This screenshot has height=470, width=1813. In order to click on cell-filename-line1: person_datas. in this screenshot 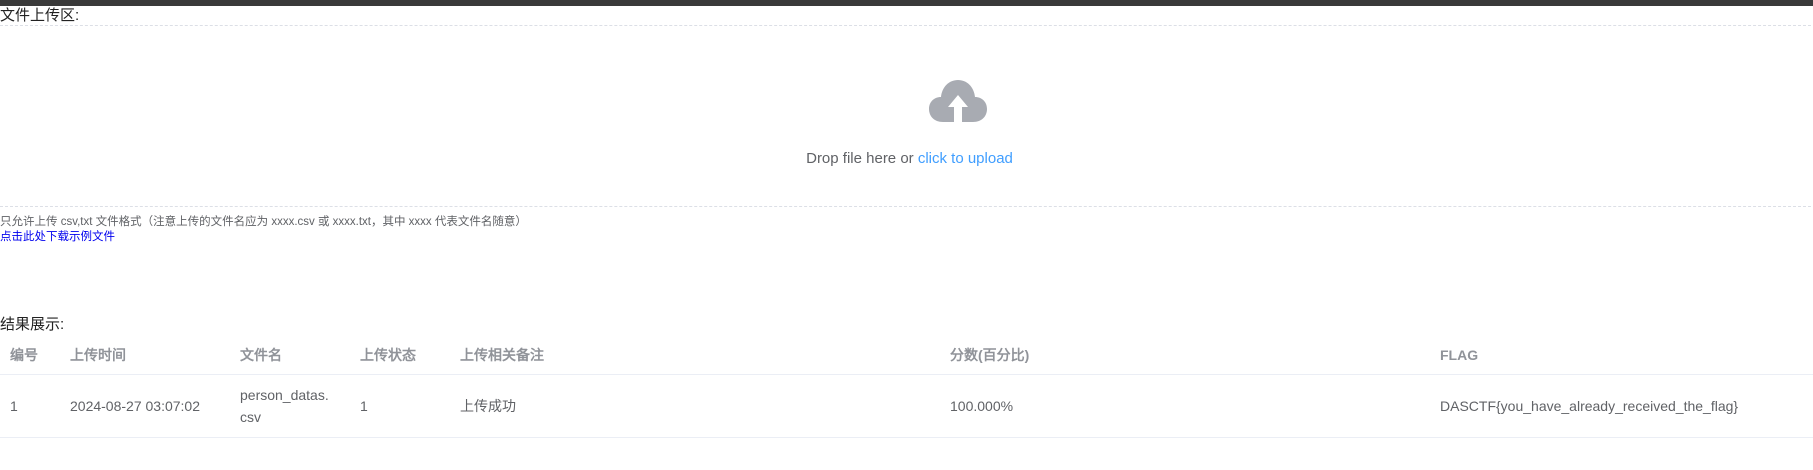, I will do `click(284, 395)`.